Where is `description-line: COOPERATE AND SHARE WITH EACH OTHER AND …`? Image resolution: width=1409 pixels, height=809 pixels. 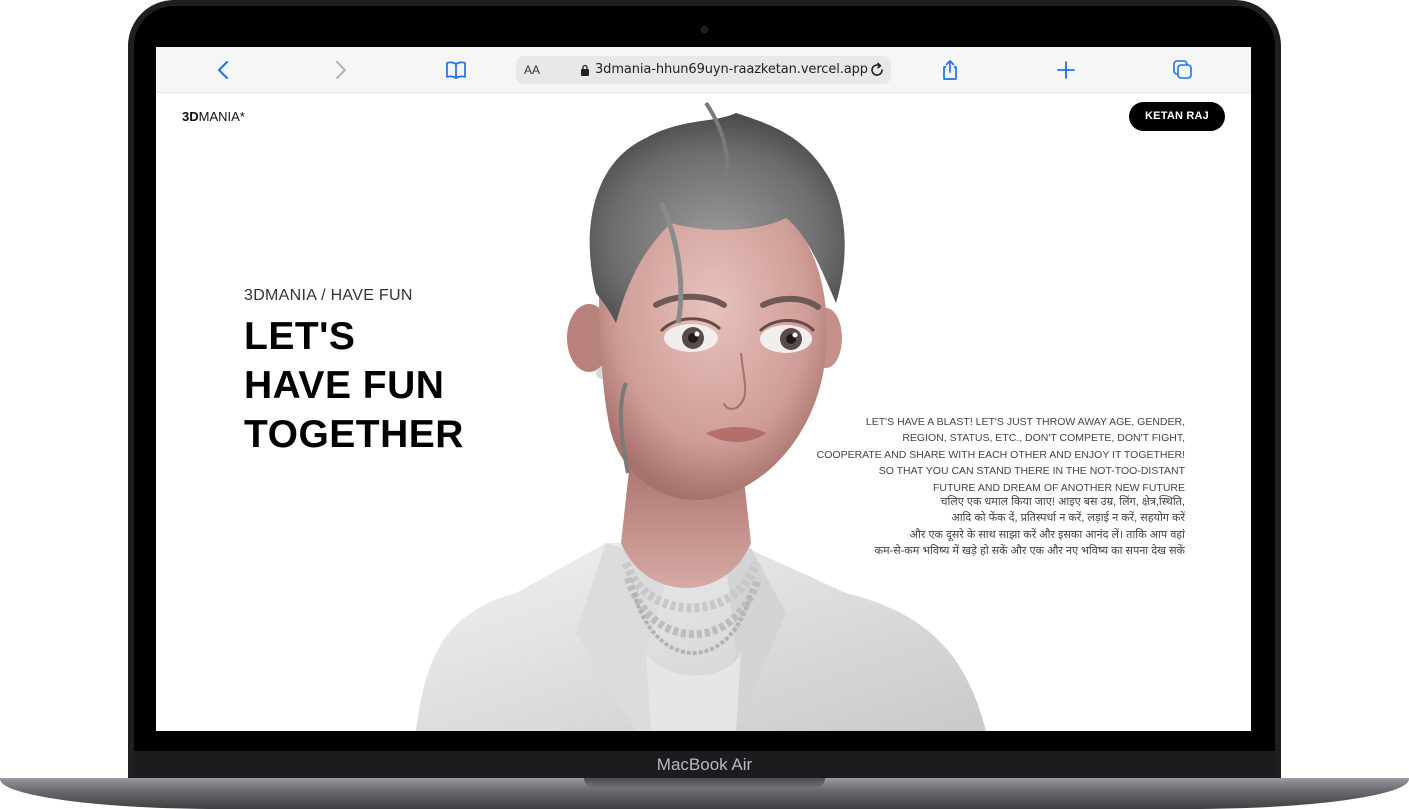 description-line: COOPERATE AND SHARE WITH EACH OTHER AND … is located at coordinates (1000, 454).